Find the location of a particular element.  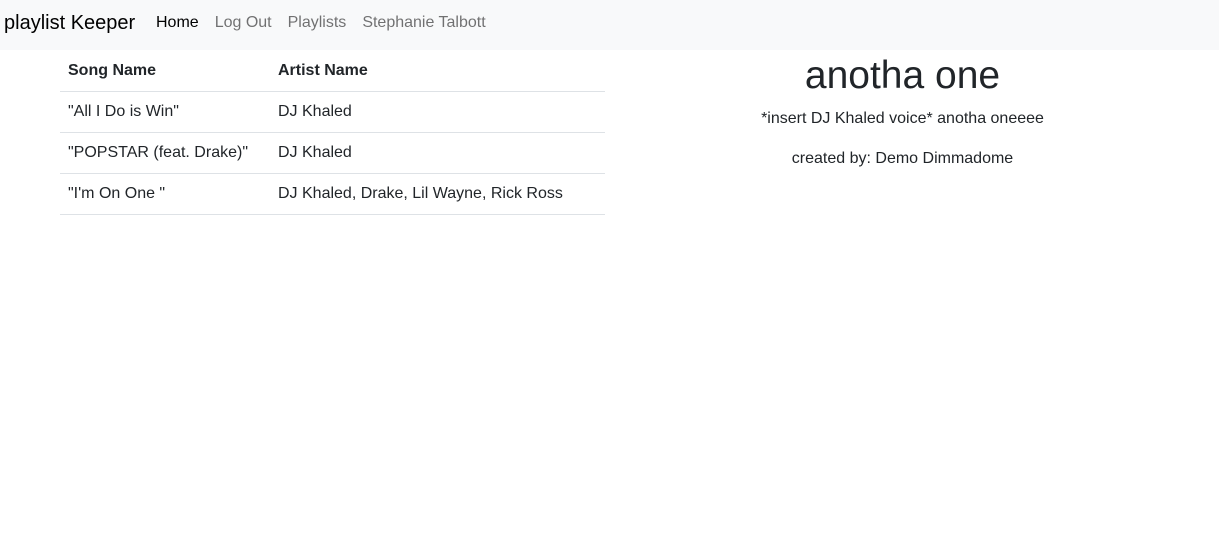

column-header-song-name: Song Name is located at coordinates (165, 71).